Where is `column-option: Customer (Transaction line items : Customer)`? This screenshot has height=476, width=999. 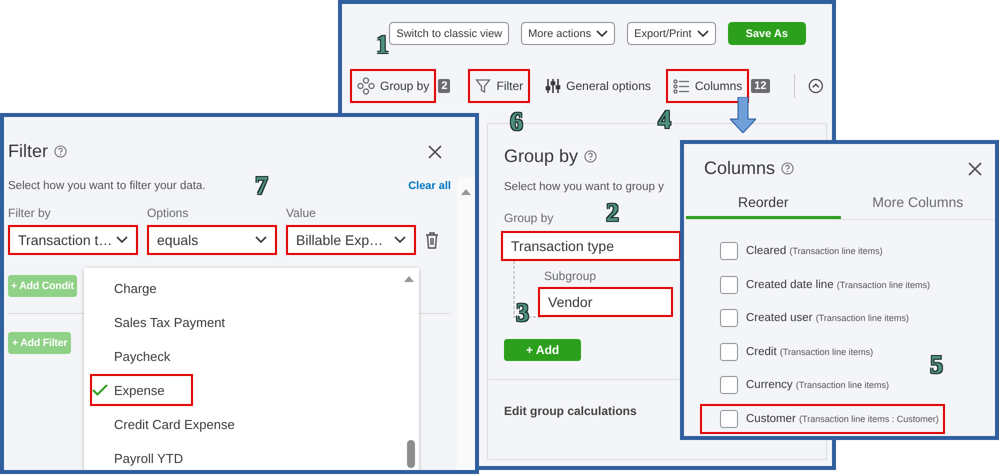
column-option: Customer (Transaction line items : Customer) is located at coordinates (822, 419).